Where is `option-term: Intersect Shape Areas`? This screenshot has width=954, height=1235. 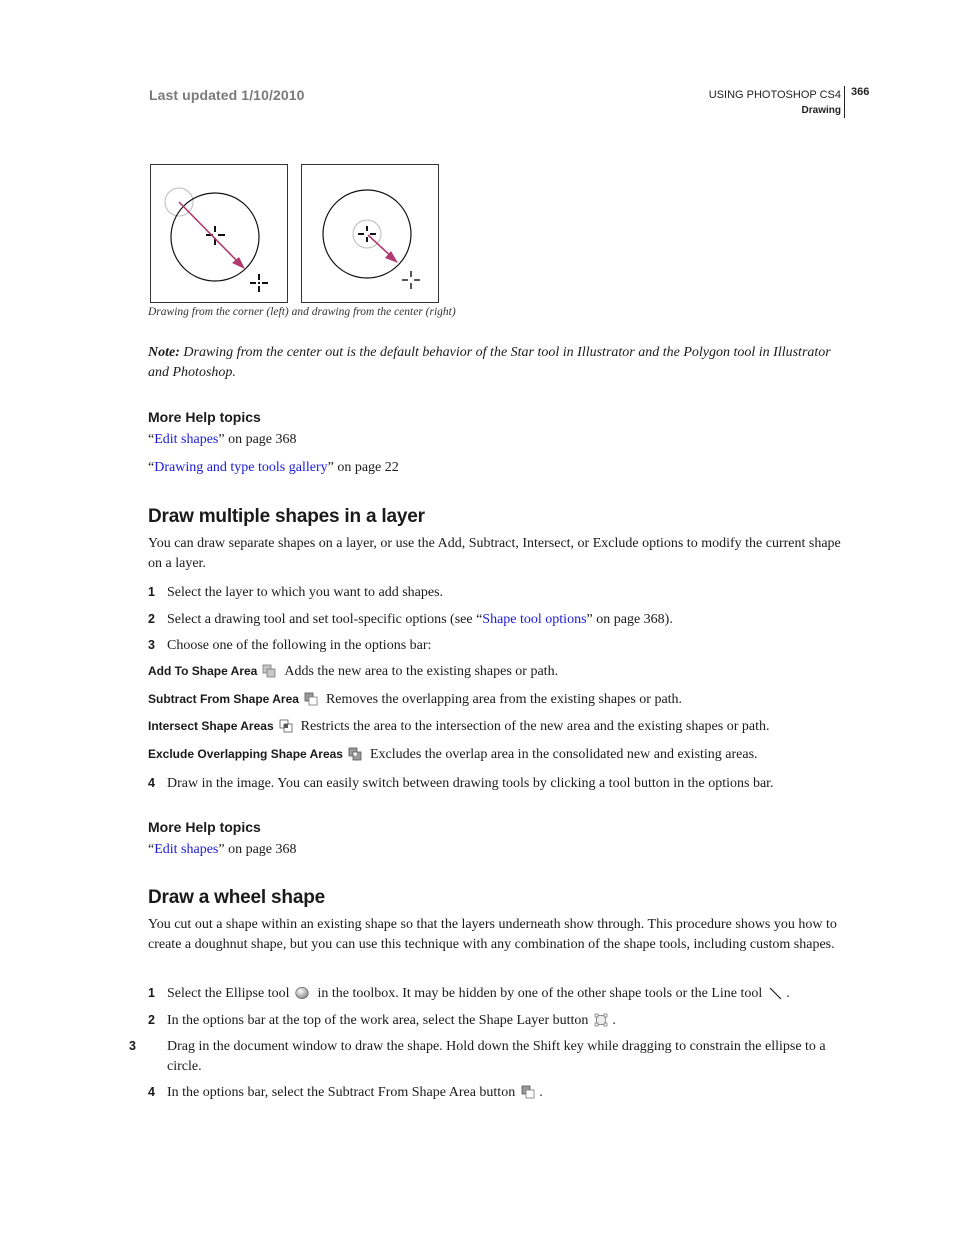
option-term: Intersect Shape Areas is located at coordinates (211, 726).